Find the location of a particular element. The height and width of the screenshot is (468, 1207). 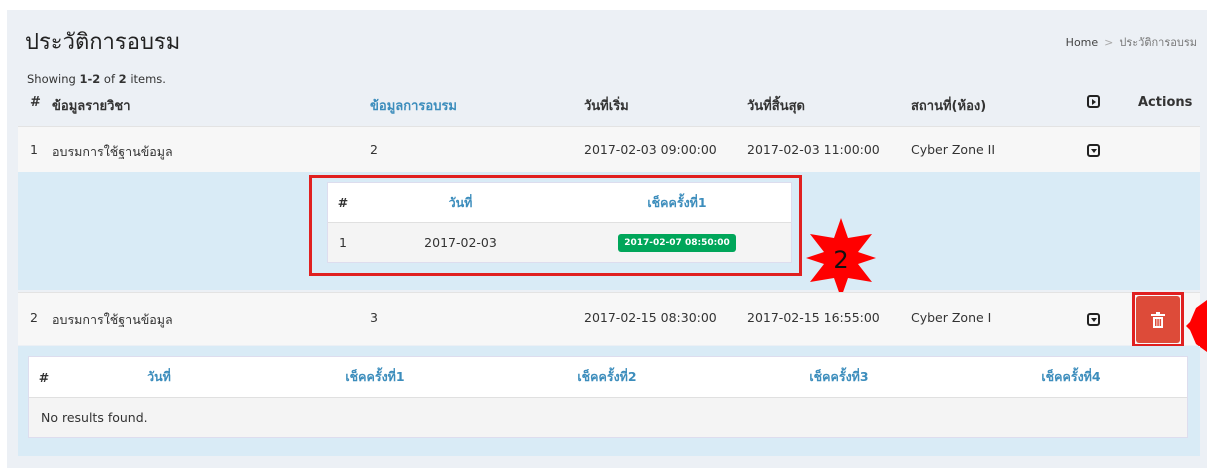

header-place: สถานที่(ห้อง) is located at coordinates (949, 106).